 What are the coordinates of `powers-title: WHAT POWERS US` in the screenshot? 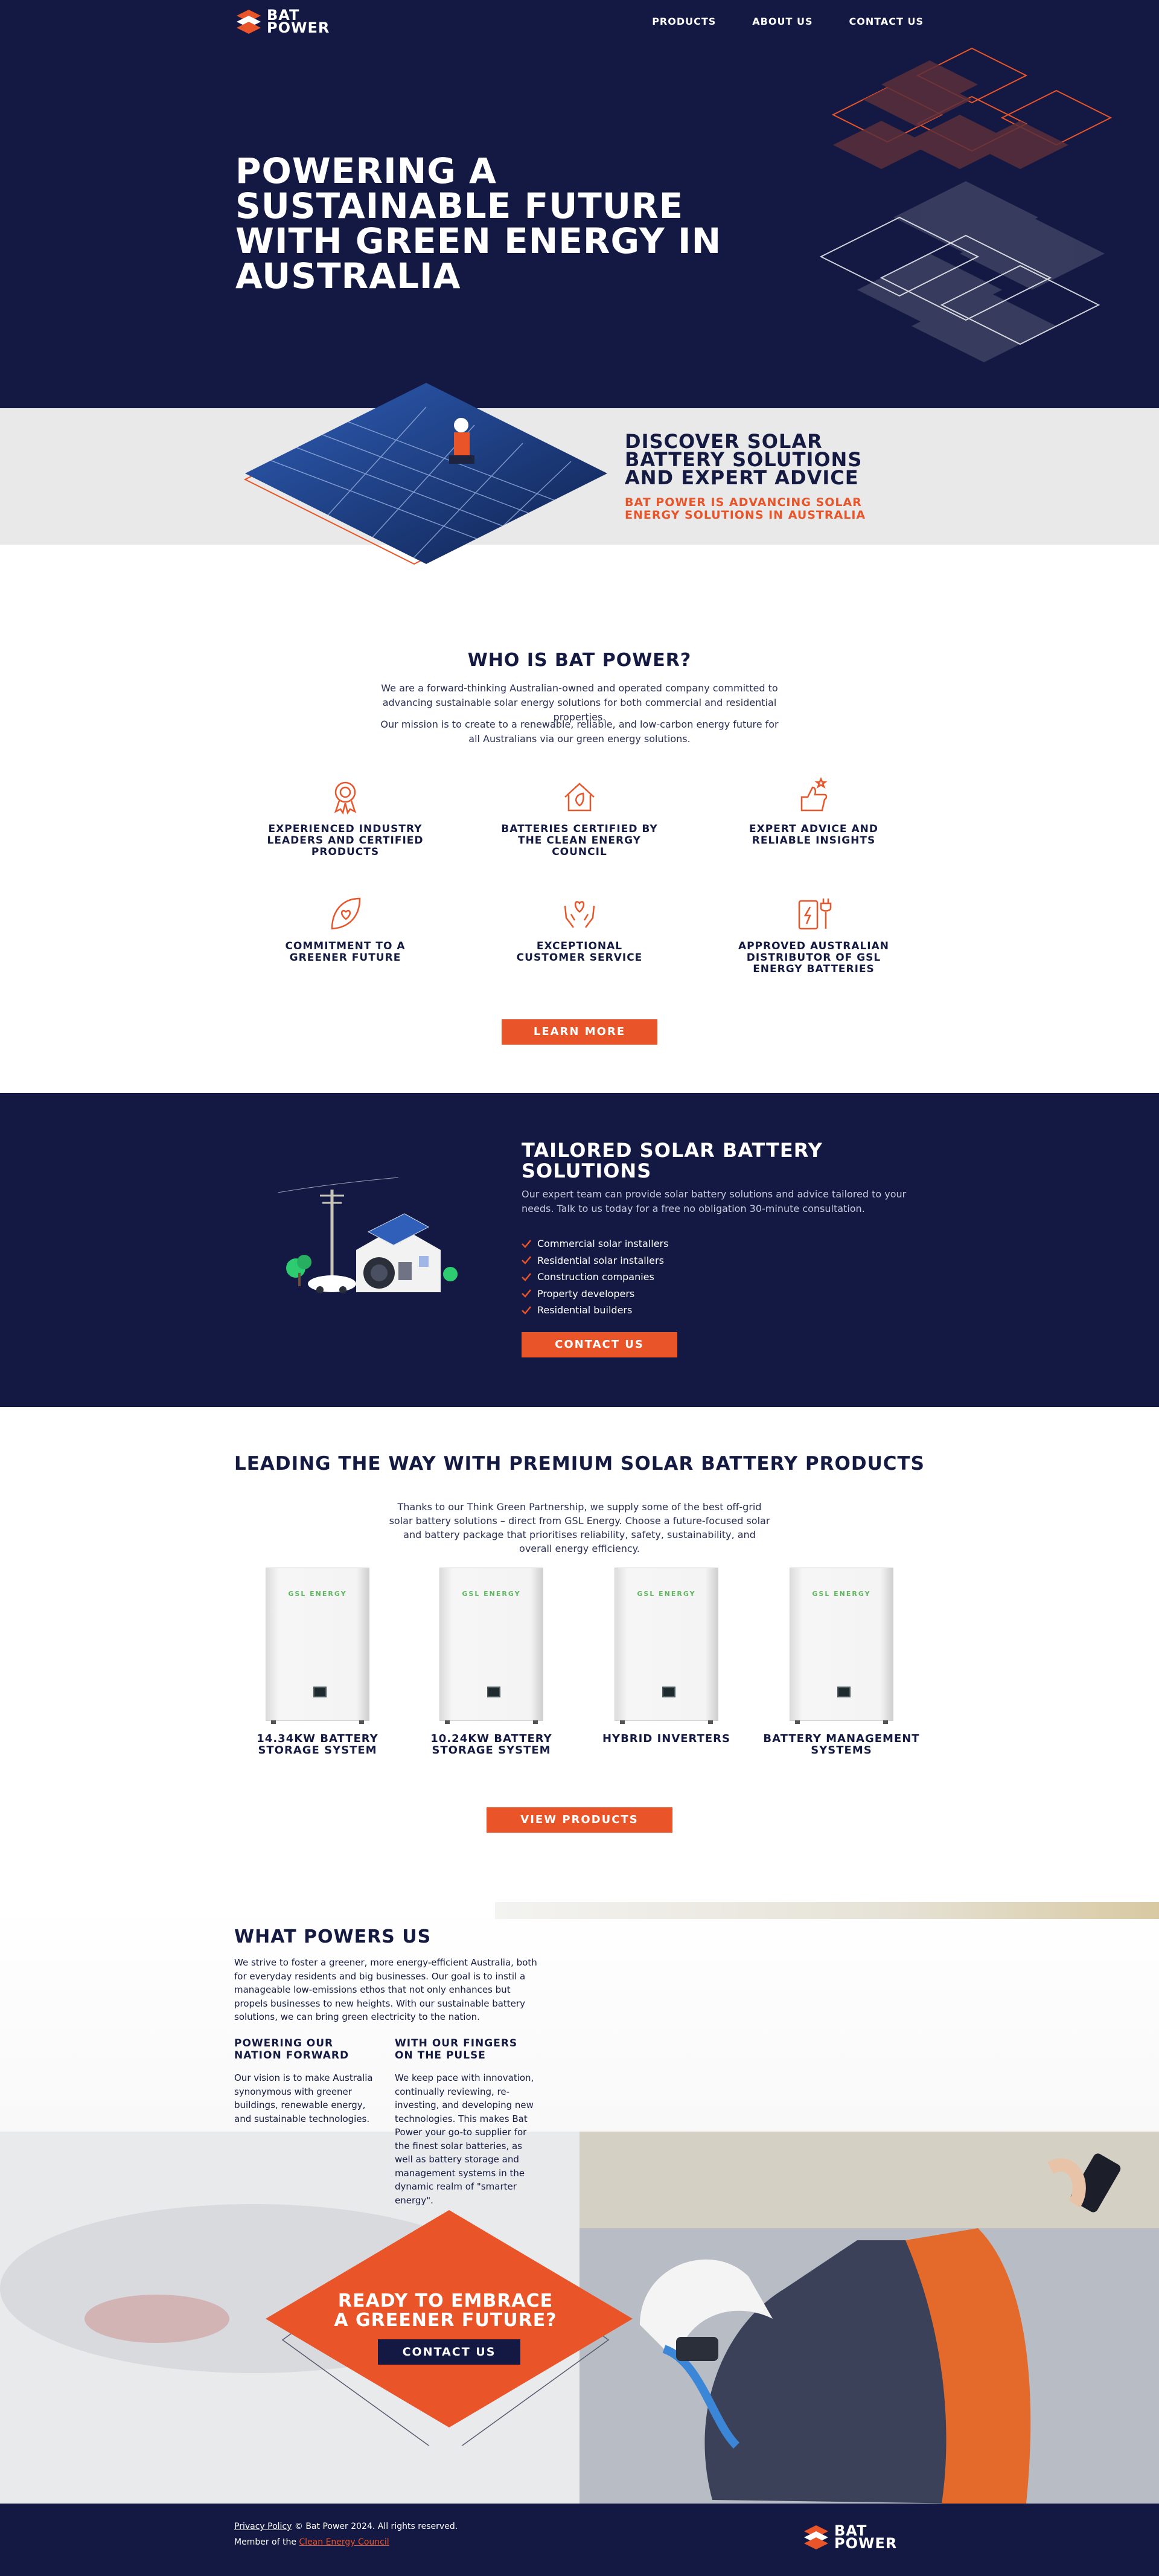 It's located at (333, 1936).